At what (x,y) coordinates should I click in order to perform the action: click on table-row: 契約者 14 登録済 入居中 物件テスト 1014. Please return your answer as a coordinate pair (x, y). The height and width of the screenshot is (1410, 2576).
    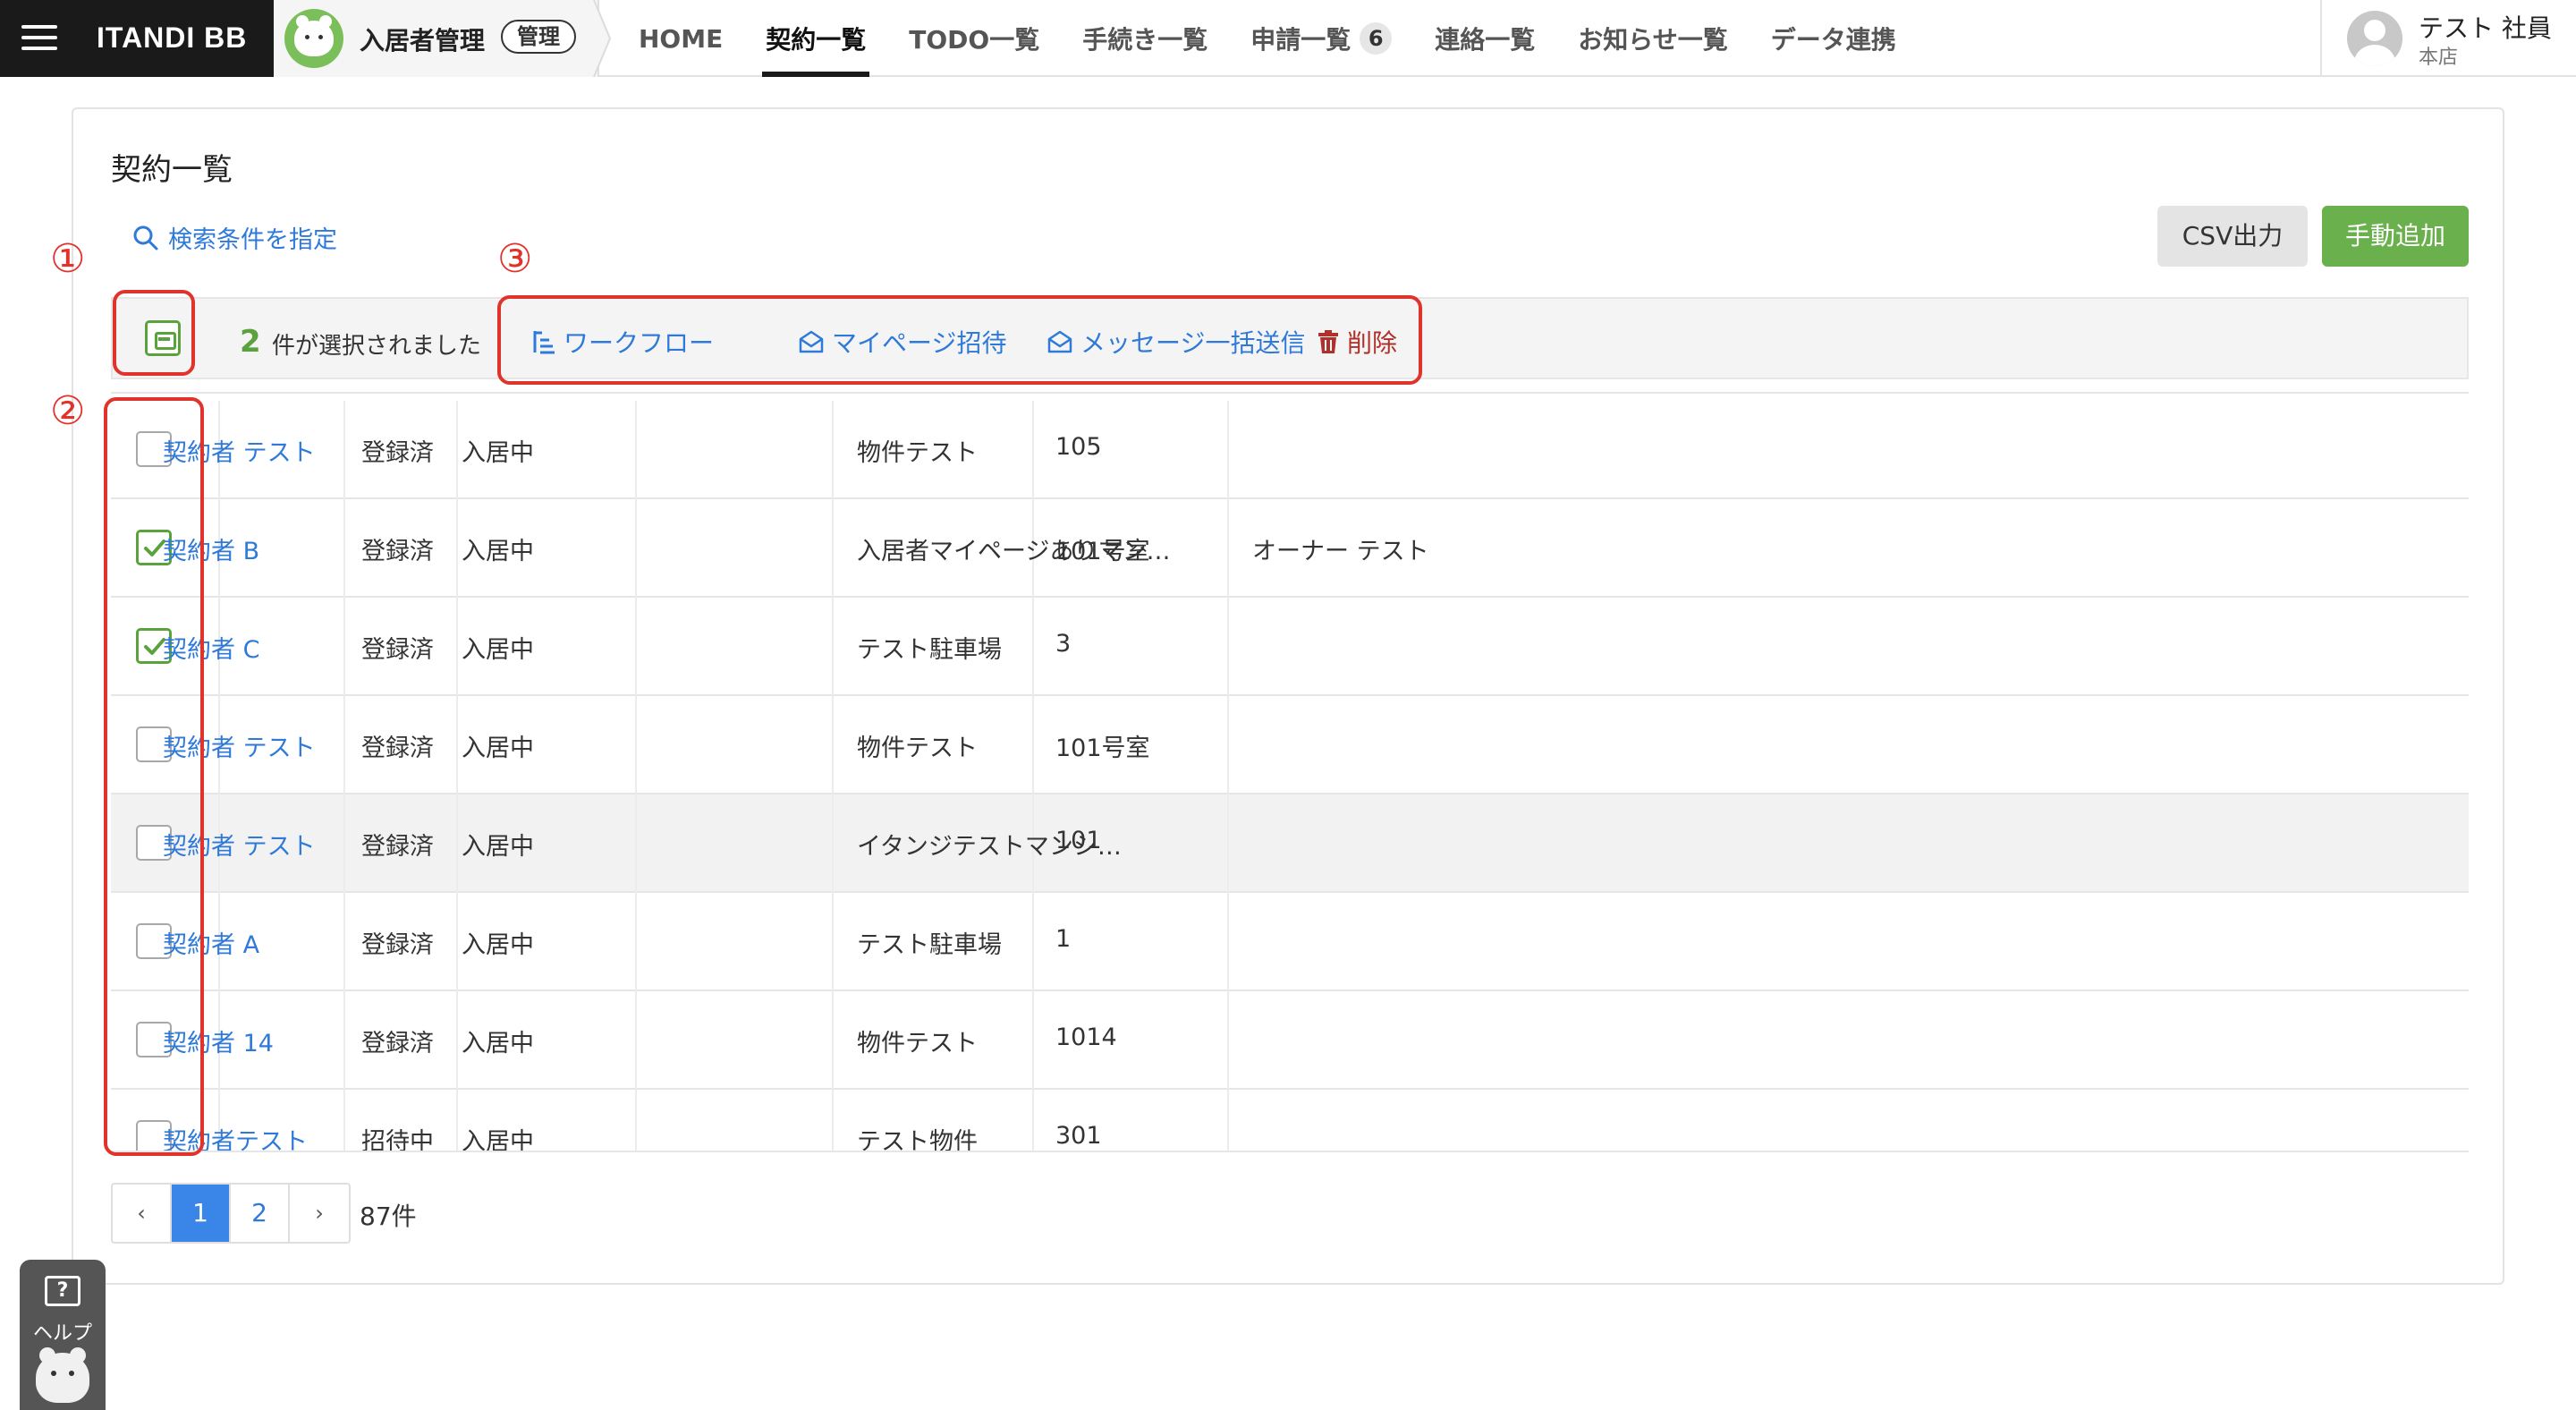
    Looking at the image, I should click on (1290, 1041).